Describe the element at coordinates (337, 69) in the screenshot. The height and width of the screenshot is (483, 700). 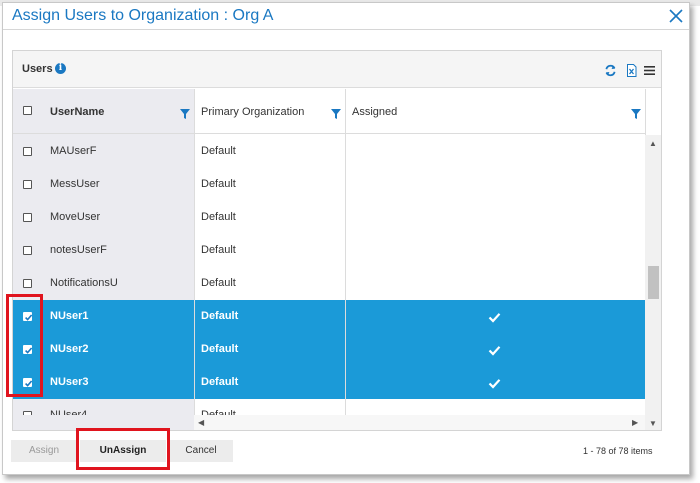
I see `grid-toolbar: Users i` at that location.